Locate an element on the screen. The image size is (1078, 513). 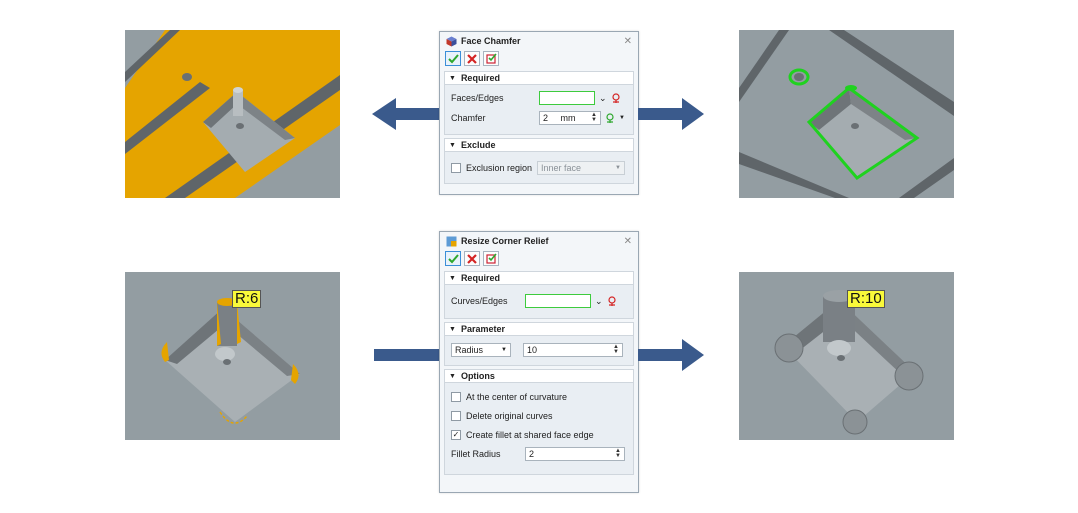
corner-relief-icon is located at coordinates (451, 241).